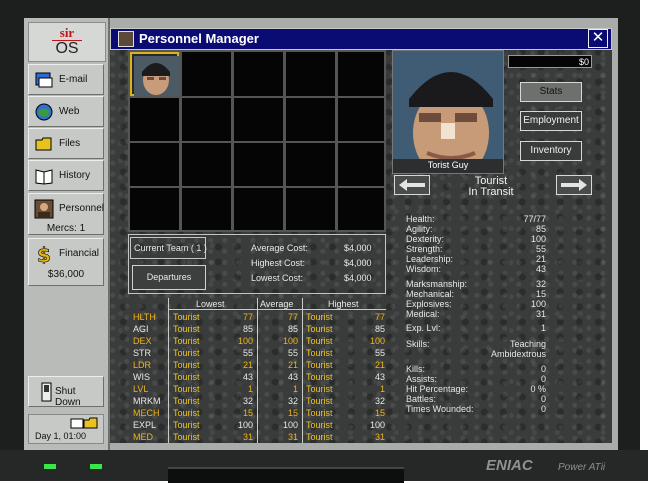 The image size is (648, 483). I want to click on merc-slot-selected, so click(154, 74).